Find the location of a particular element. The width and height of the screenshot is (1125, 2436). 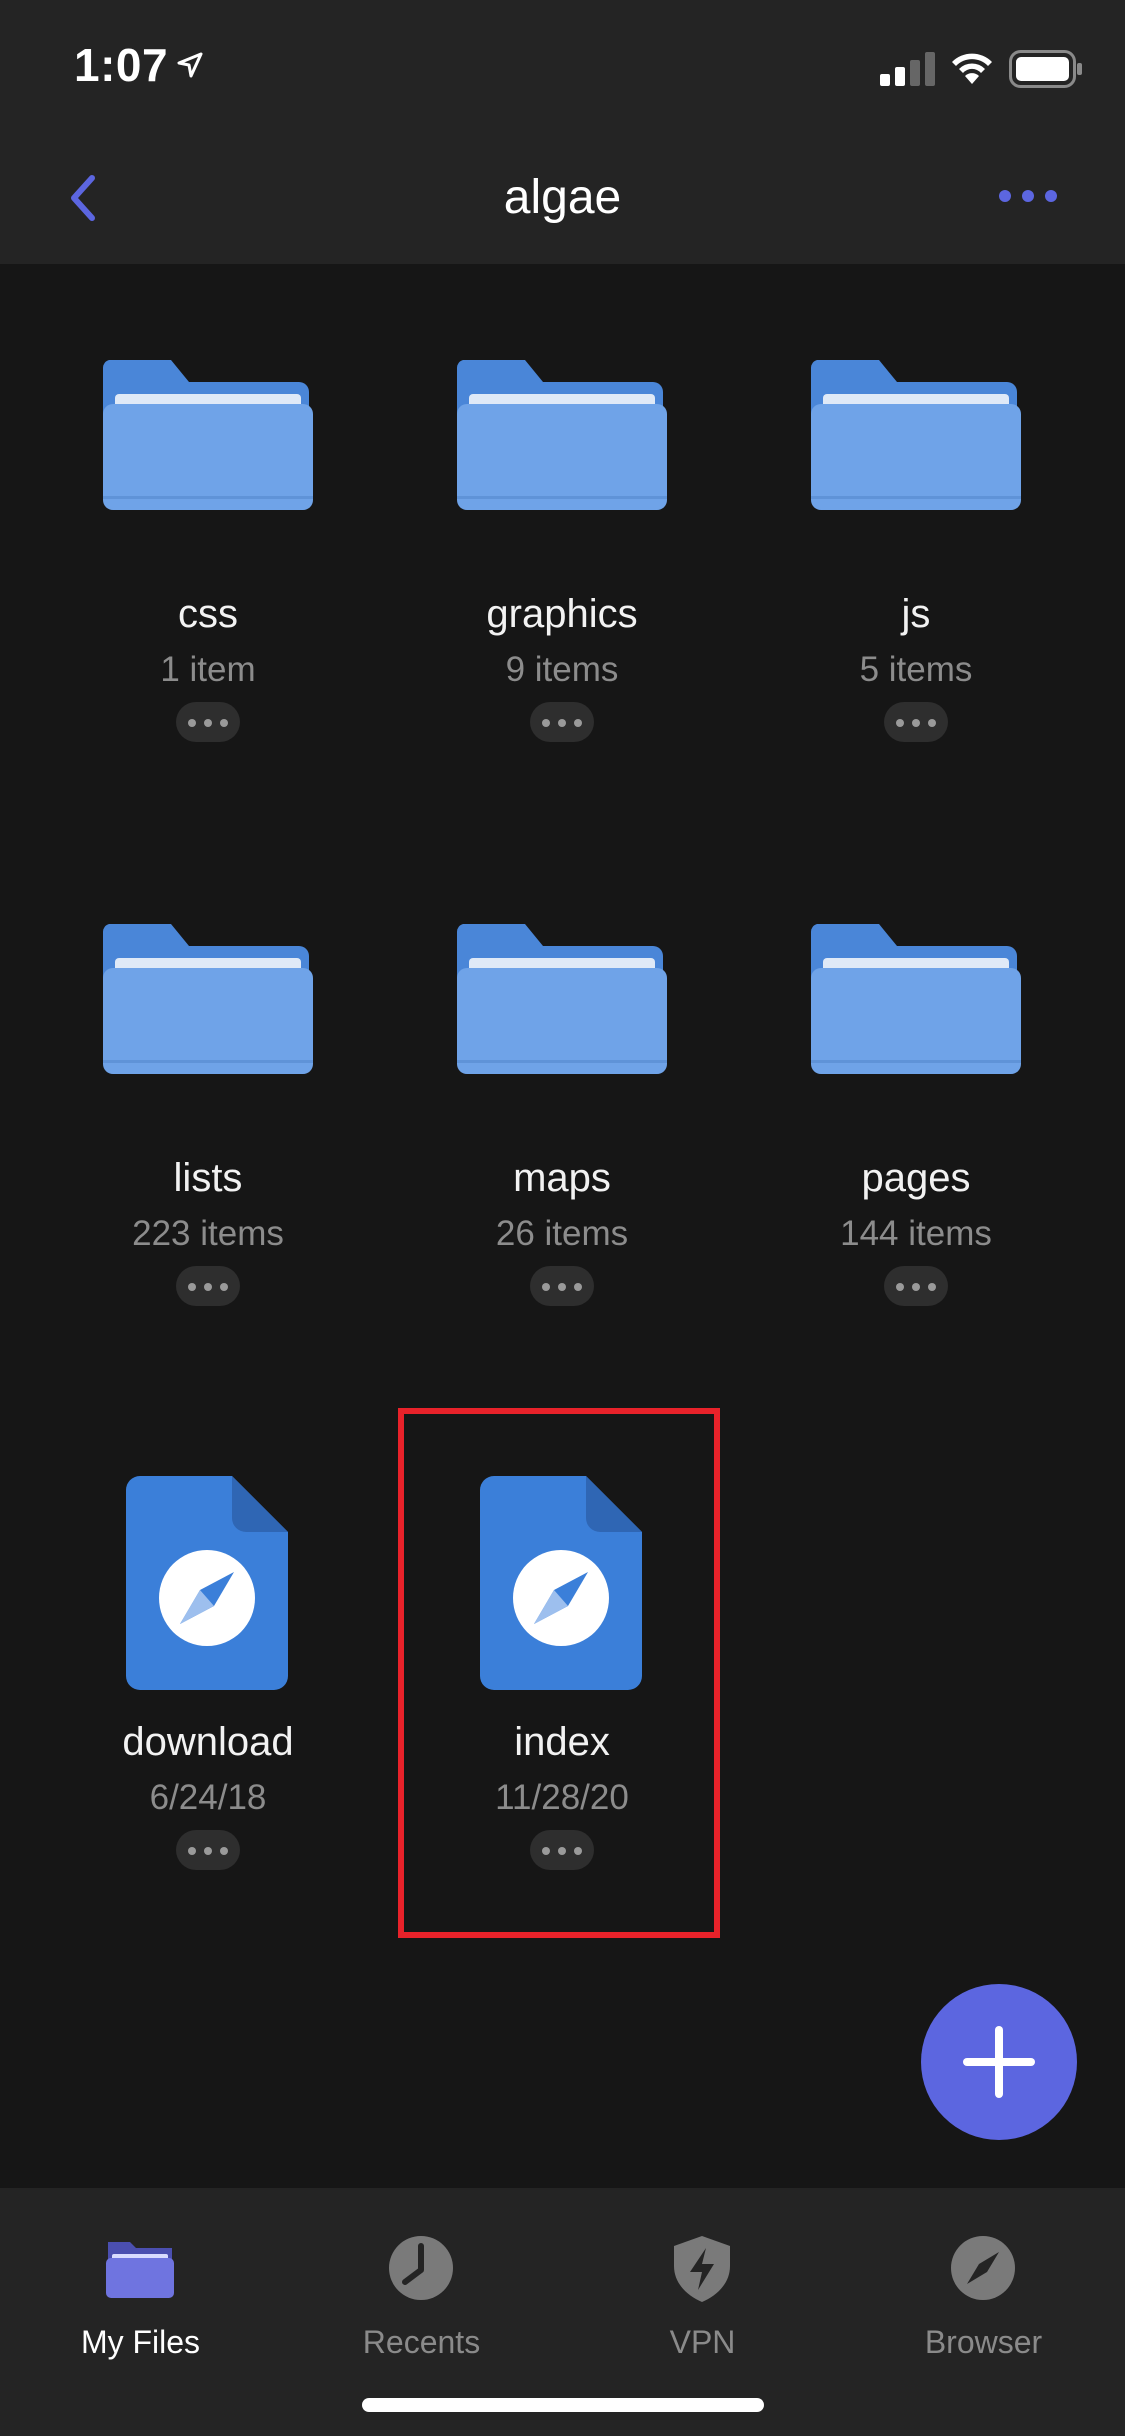

item-name: maps is located at coordinates (562, 1178).